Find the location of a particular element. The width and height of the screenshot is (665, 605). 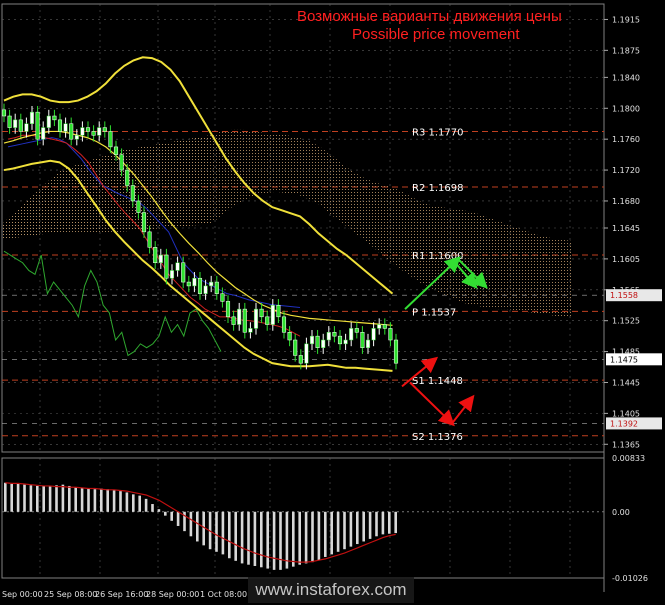

time-tick-label: Sep 00:00 is located at coordinates (22, 594).